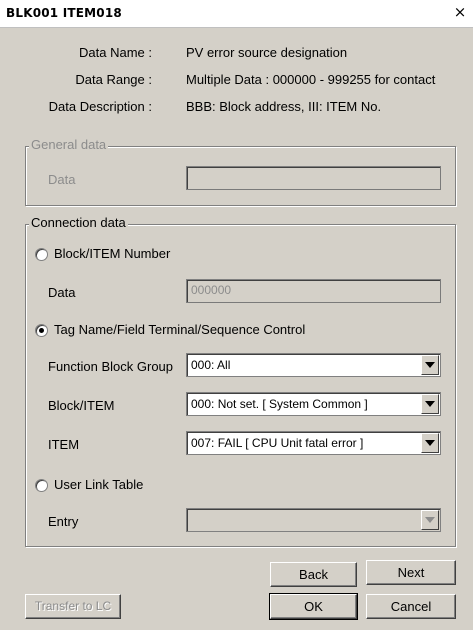 This screenshot has height=630, width=473. I want to click on entry-select, so click(313, 520).